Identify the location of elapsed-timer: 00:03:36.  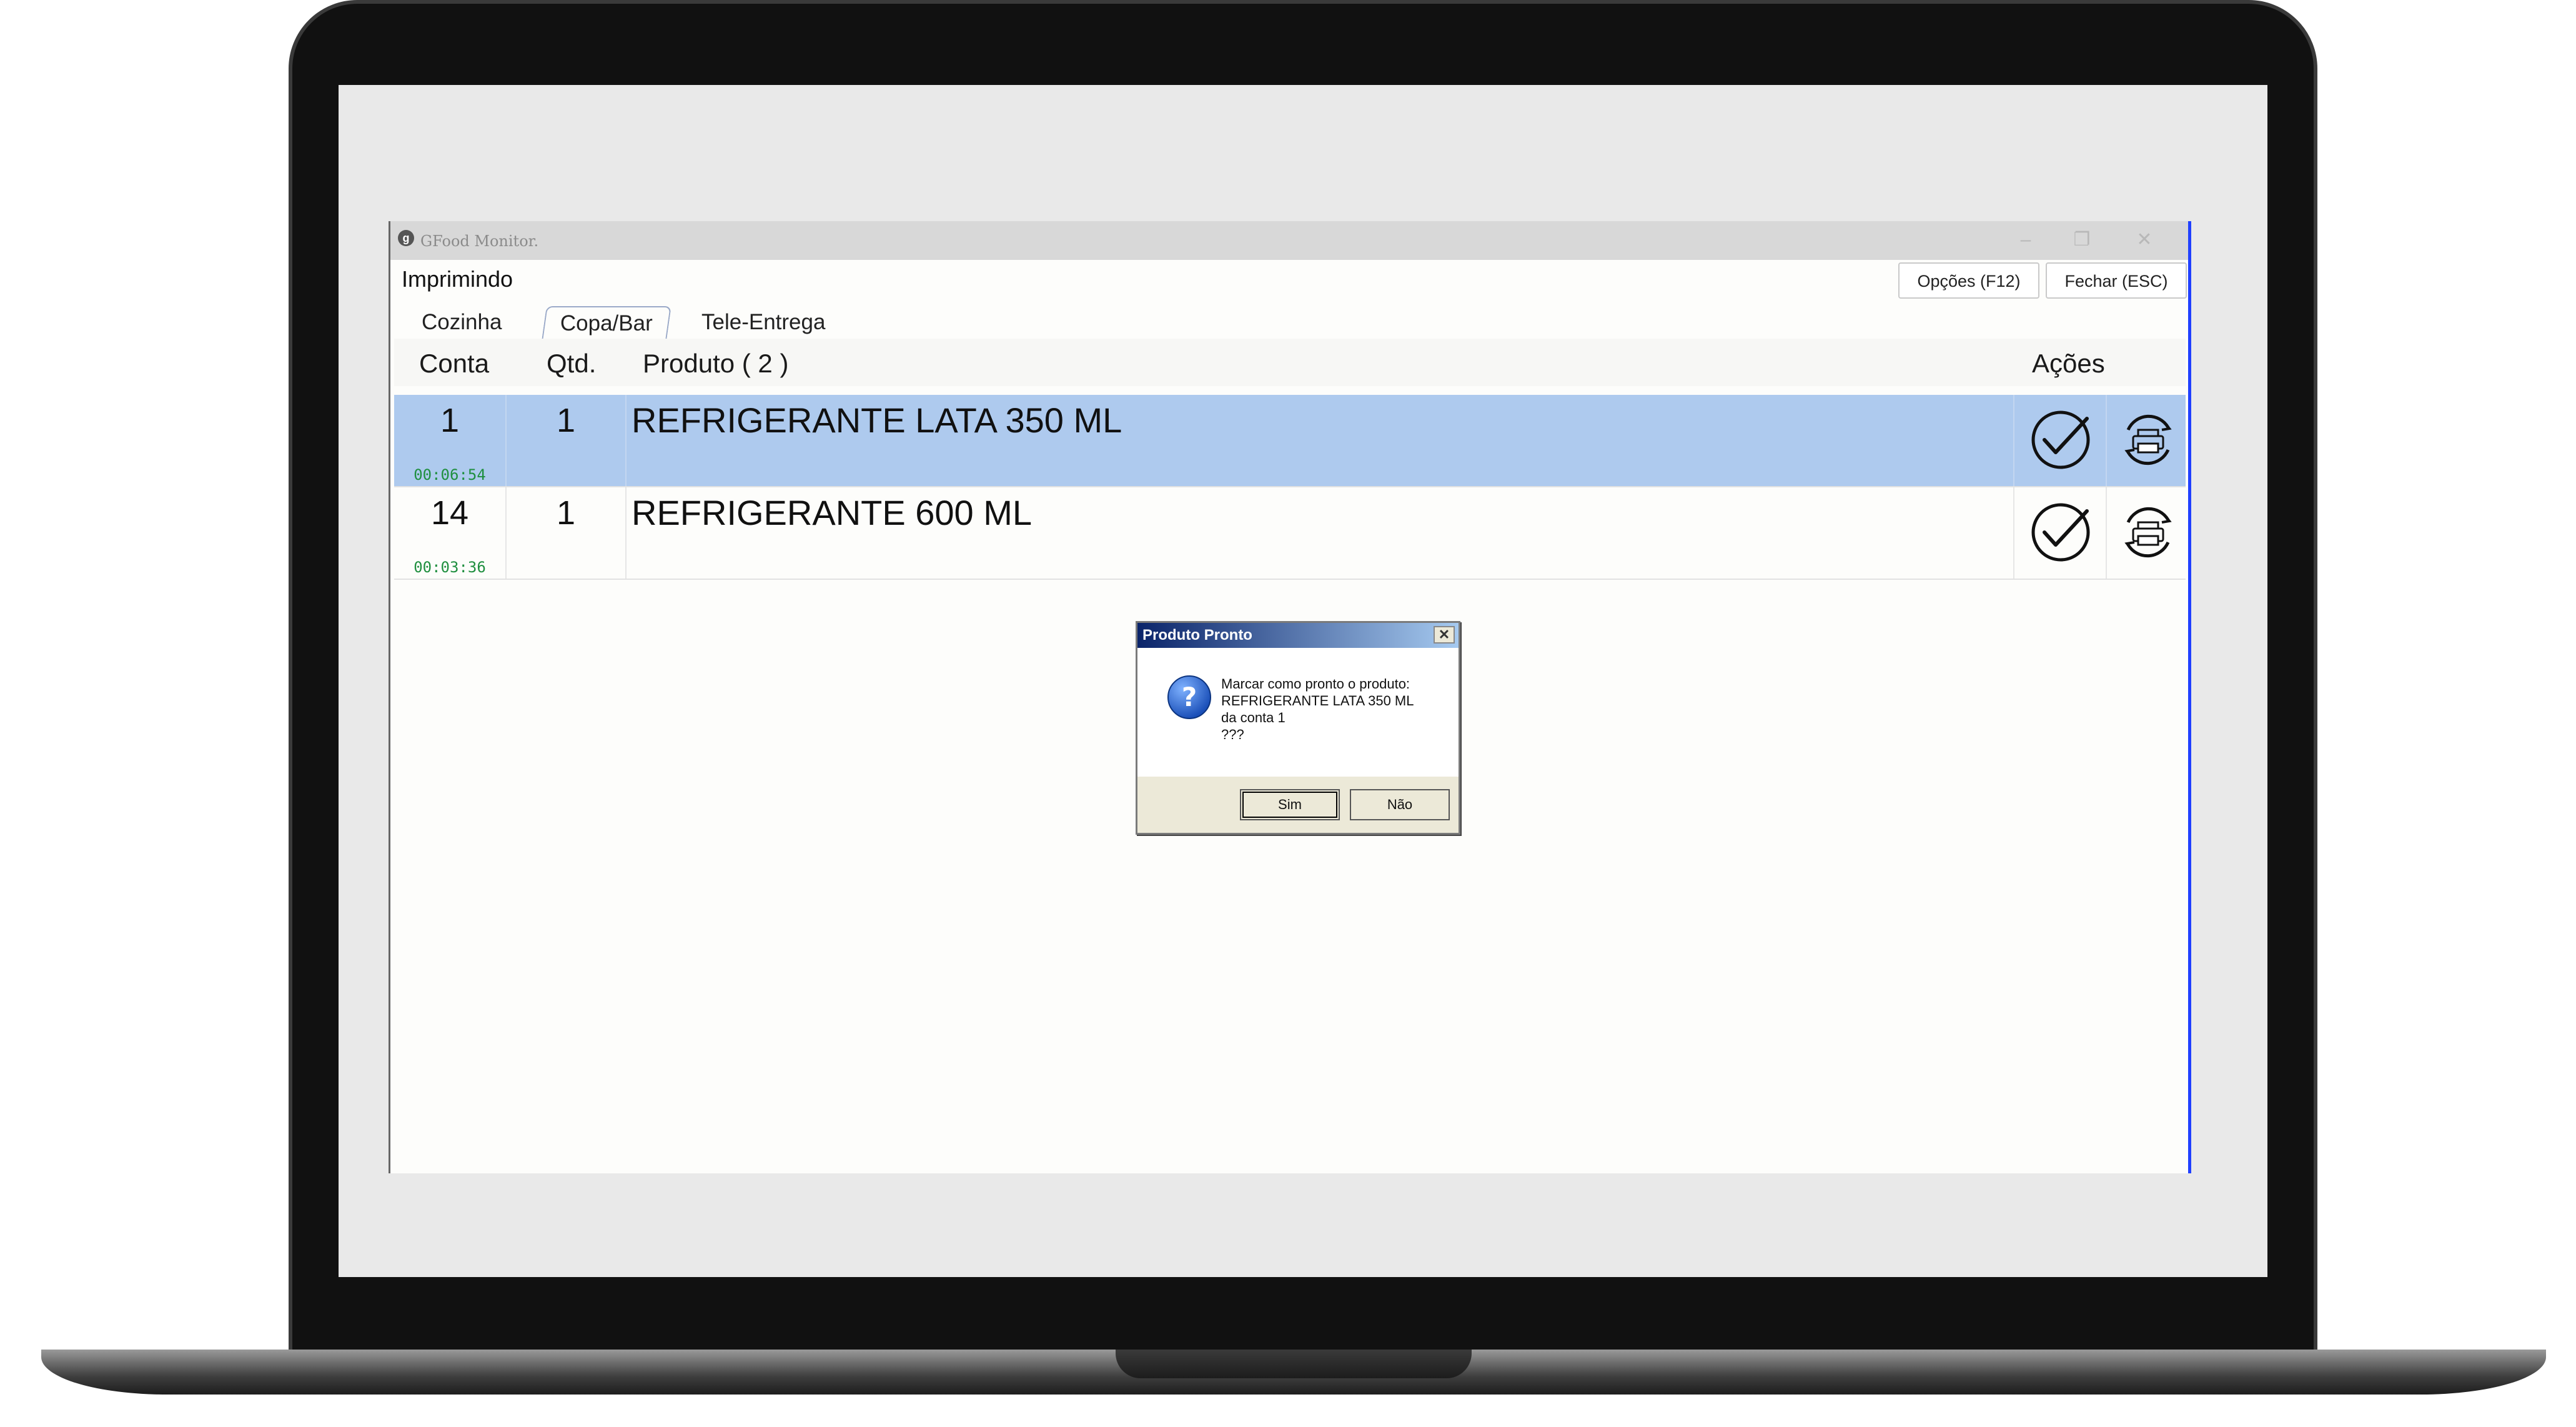
(450, 567).